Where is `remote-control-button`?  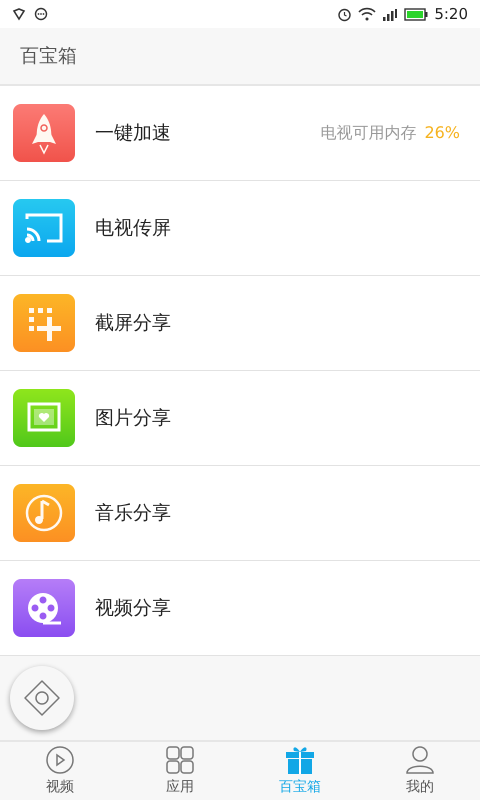 remote-control-button is located at coordinates (42, 698).